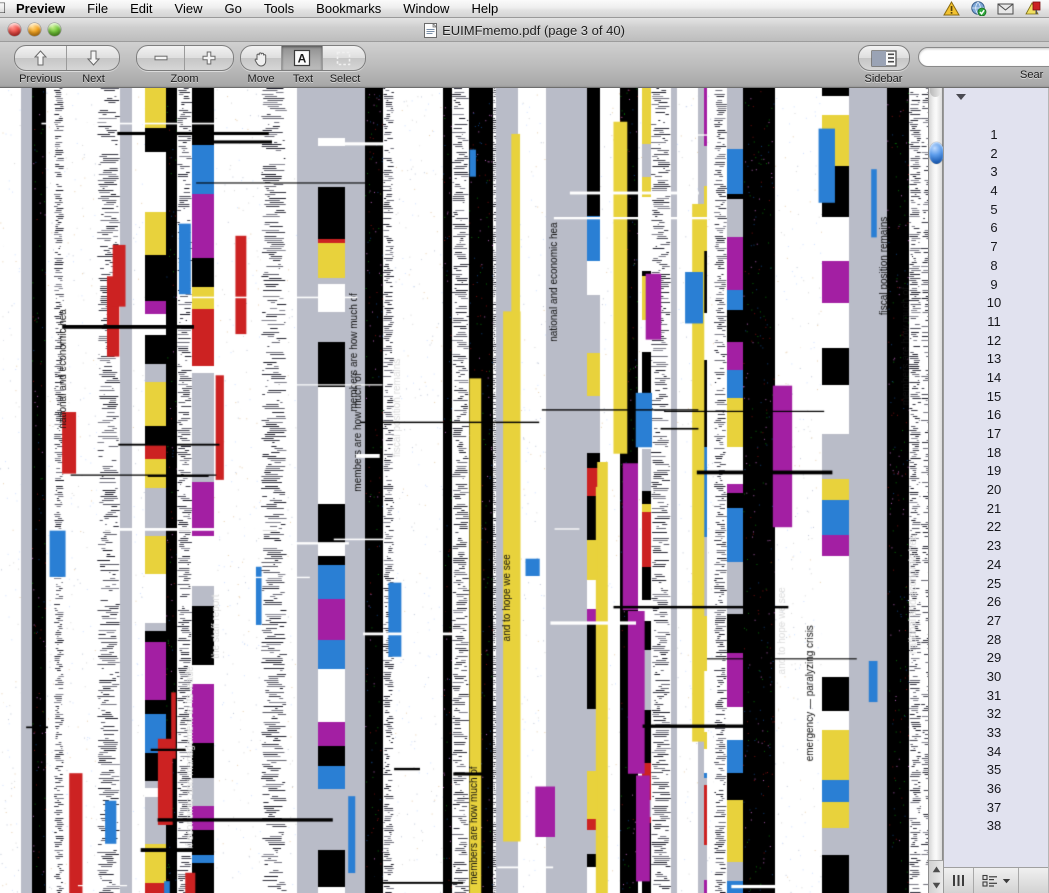  I want to click on menu-item-file: File, so click(97, 9).